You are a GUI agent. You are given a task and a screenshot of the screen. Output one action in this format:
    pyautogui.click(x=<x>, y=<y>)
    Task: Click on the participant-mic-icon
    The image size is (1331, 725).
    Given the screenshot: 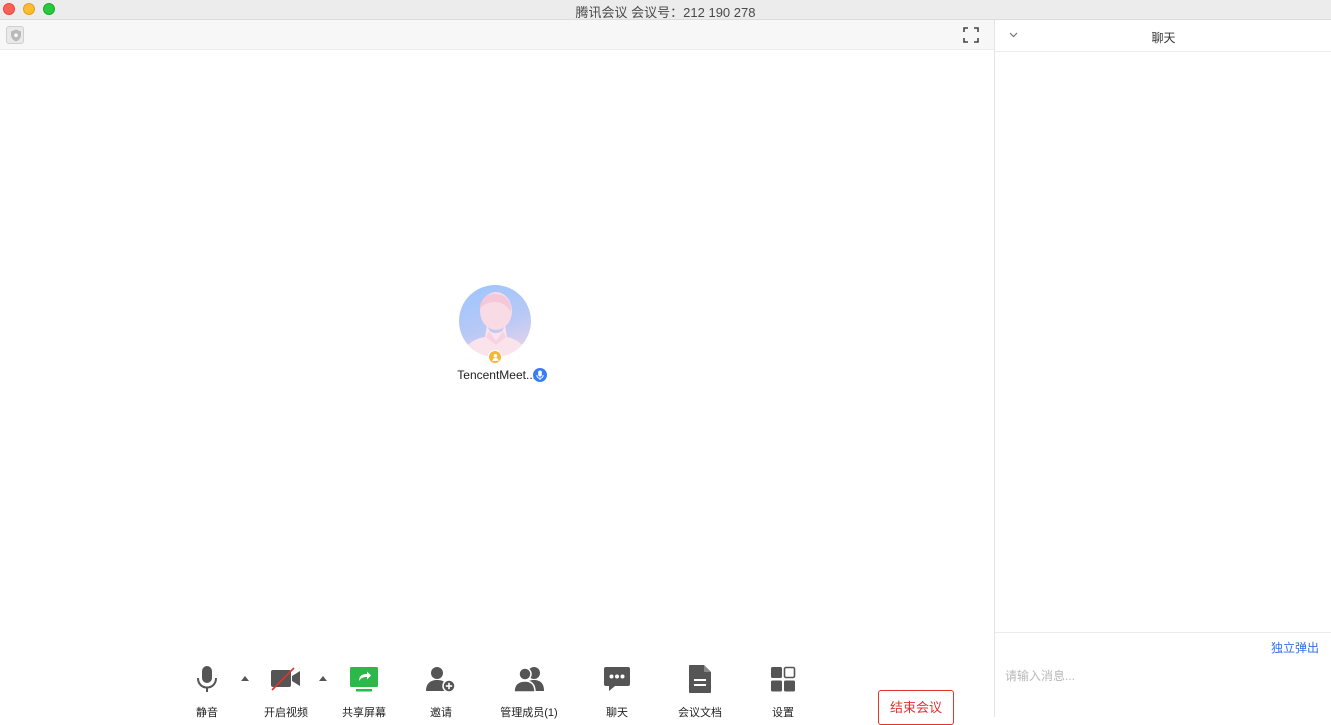 What is the action you would take?
    pyautogui.click(x=540, y=375)
    